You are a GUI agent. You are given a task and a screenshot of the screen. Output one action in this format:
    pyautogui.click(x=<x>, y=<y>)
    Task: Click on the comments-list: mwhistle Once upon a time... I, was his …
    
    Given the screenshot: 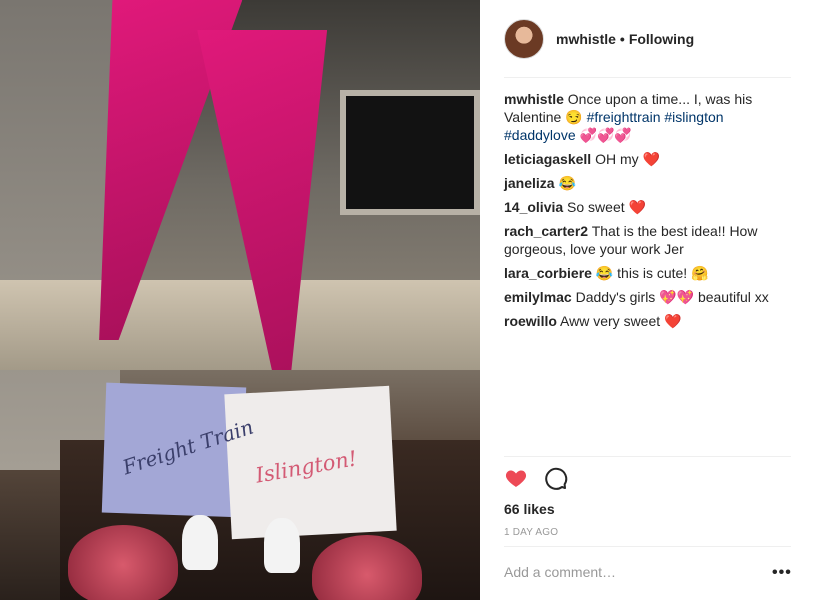 What is the action you would take?
    pyautogui.click(x=649, y=213)
    